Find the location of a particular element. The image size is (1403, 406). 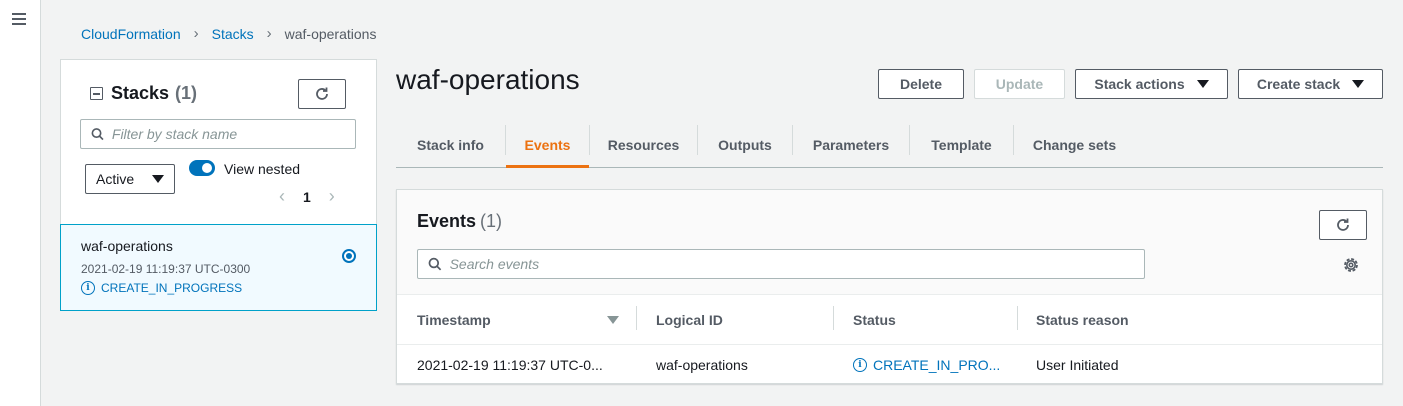

stacks-count: (1) is located at coordinates (186, 93).